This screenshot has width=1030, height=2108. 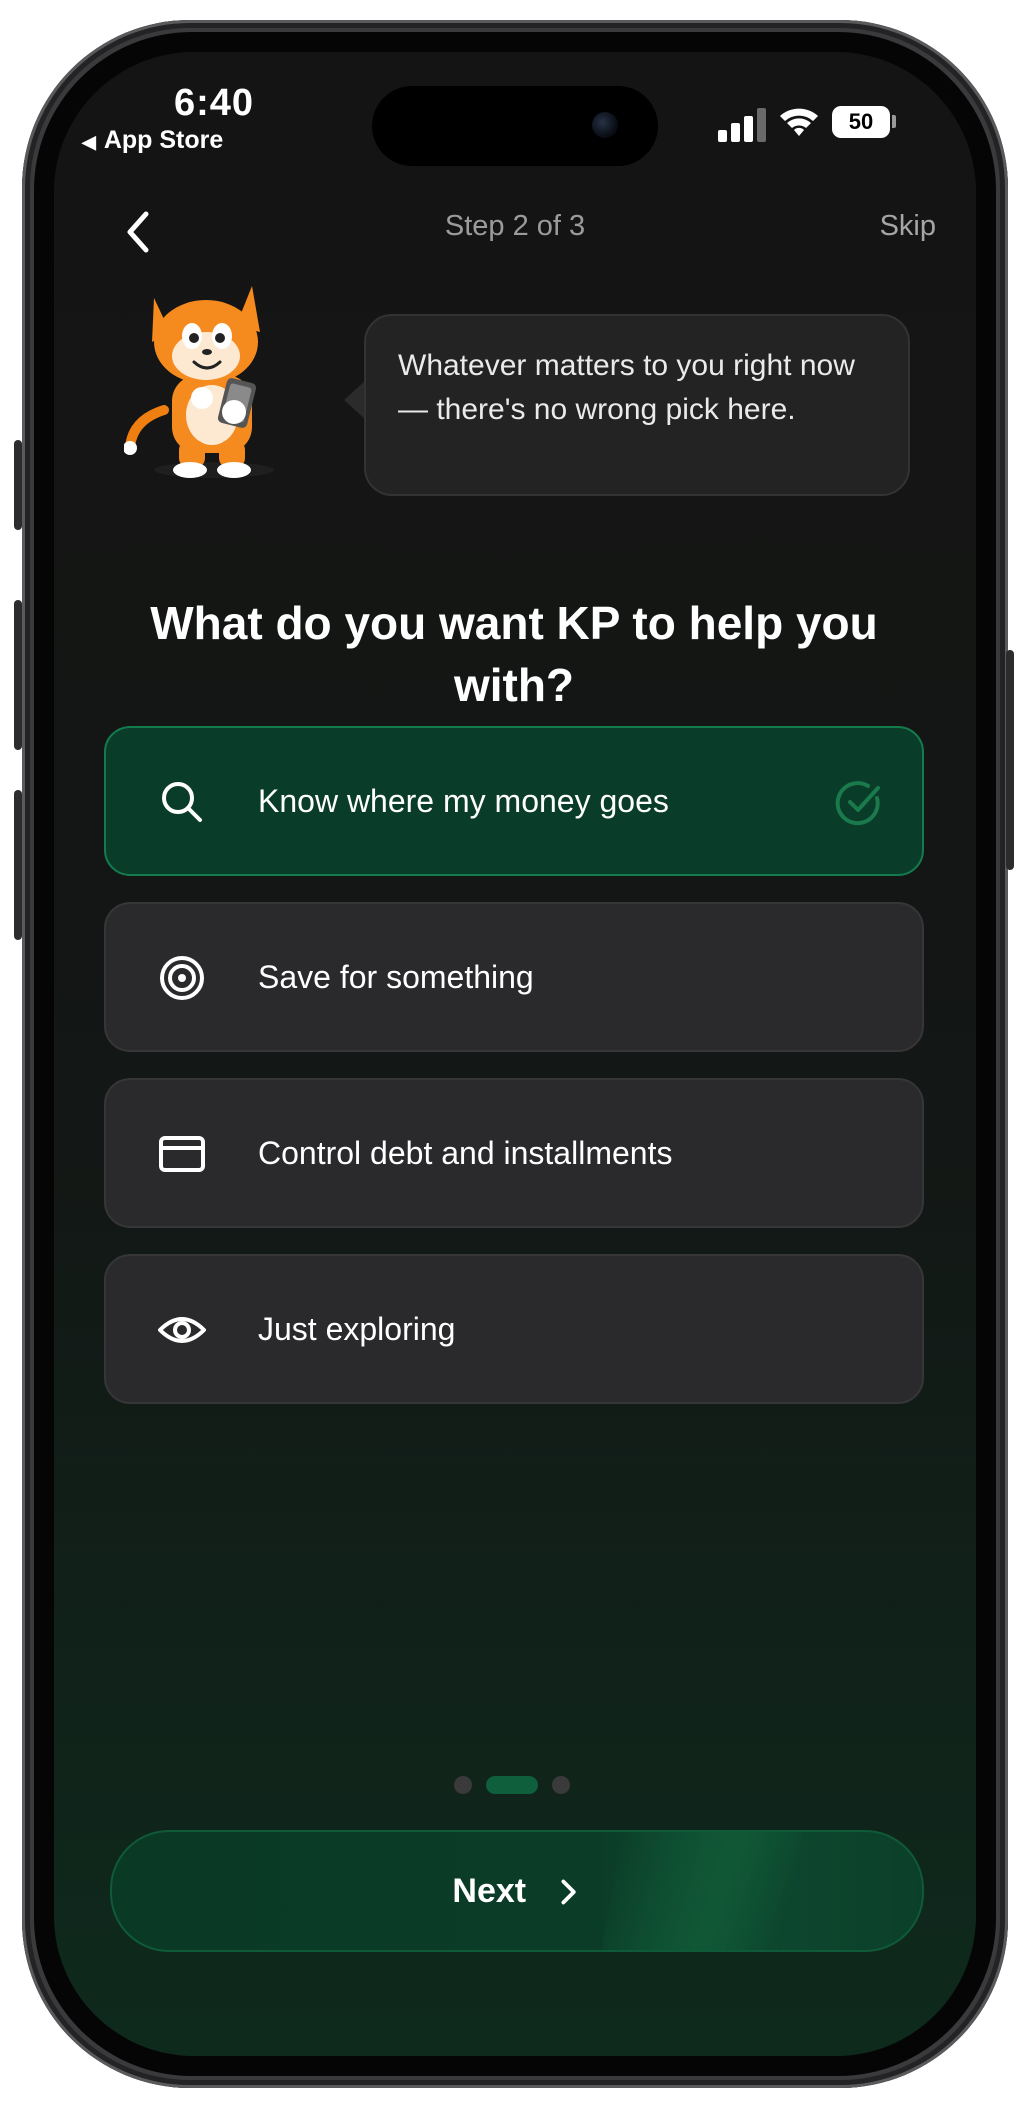 I want to click on next-button-row: Next, so click(x=517, y=1891).